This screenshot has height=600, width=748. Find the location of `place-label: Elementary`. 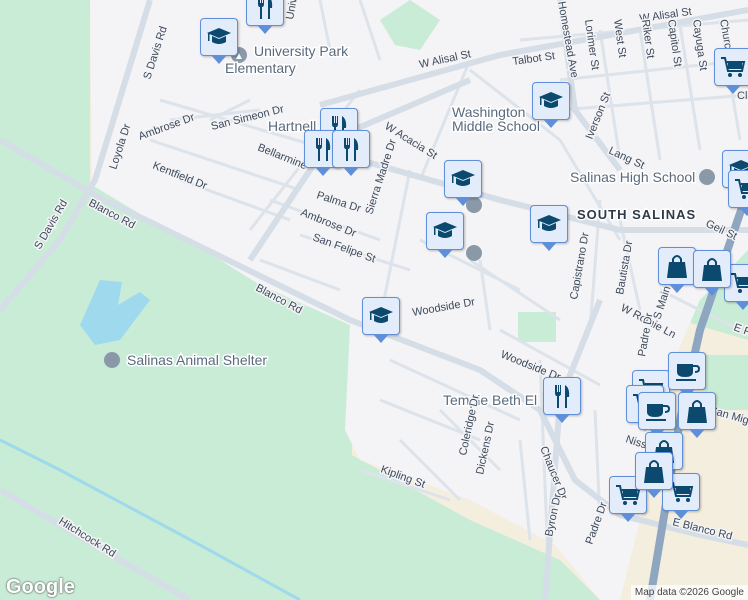

place-label: Elementary is located at coordinates (261, 68).